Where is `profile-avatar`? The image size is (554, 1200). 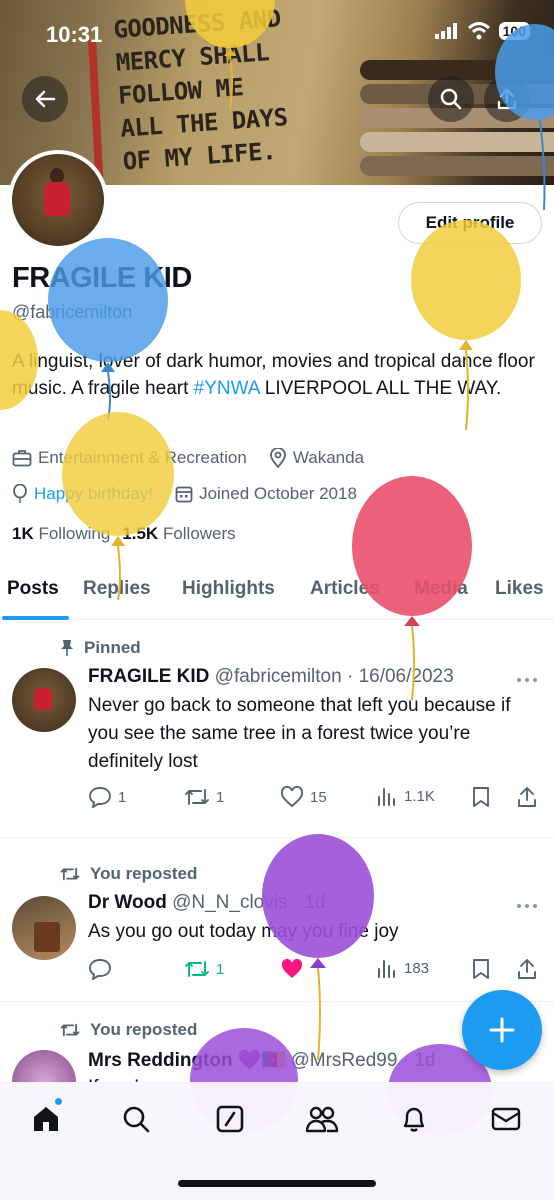 profile-avatar is located at coordinates (58, 200).